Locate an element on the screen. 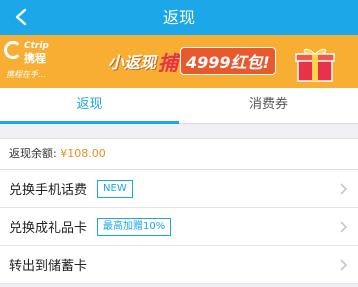 This screenshot has height=287, width=358. list-item-transfer-debit-card: 转出到储蓄卡 is located at coordinates (179, 265).